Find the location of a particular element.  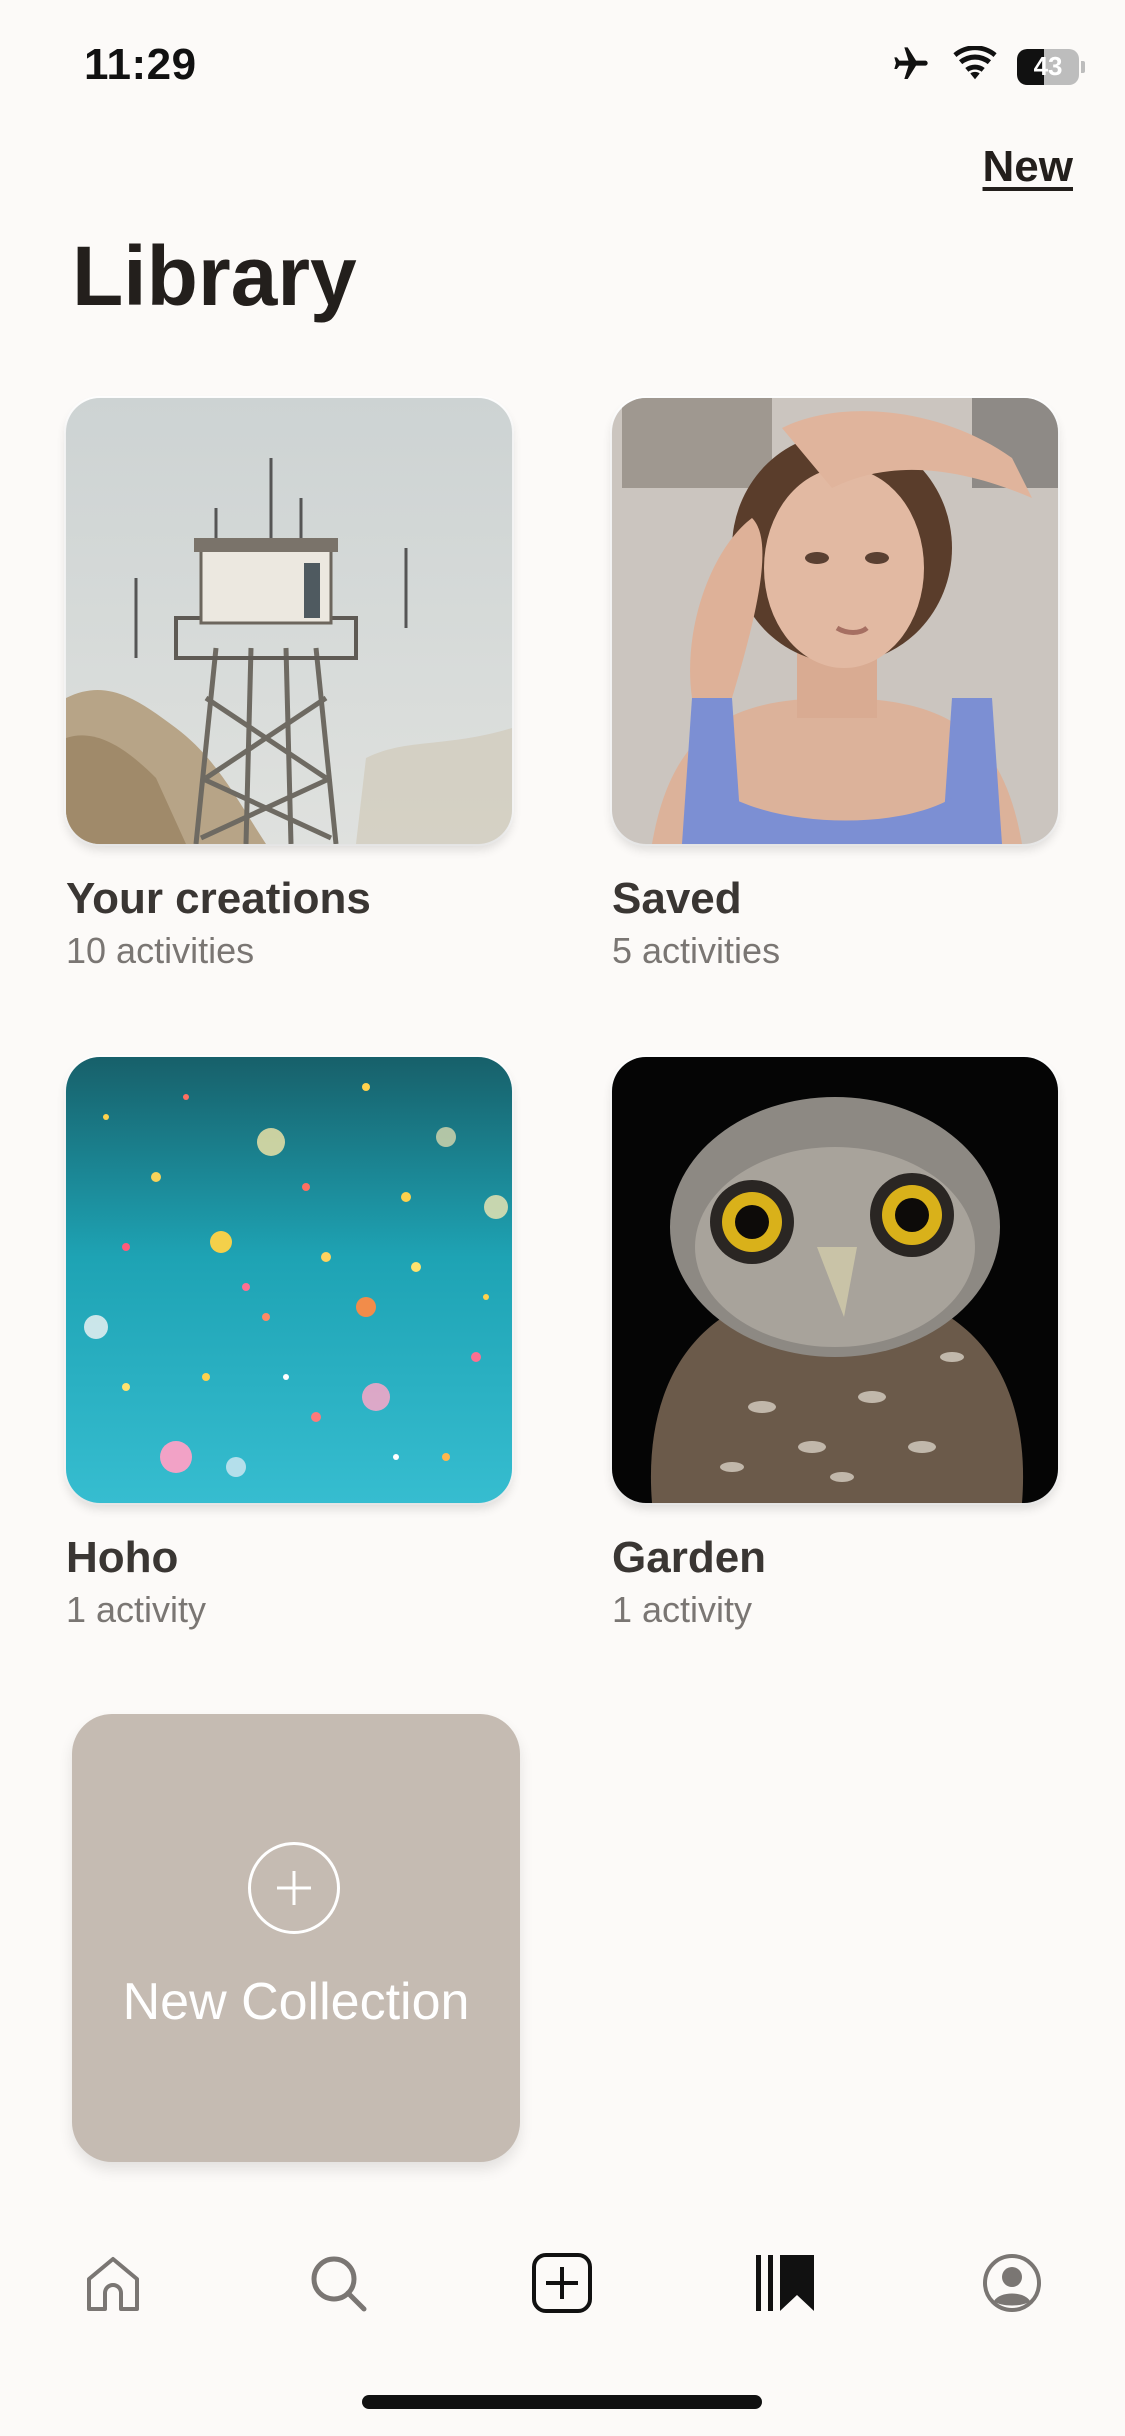

nav-create is located at coordinates (562, 2285).